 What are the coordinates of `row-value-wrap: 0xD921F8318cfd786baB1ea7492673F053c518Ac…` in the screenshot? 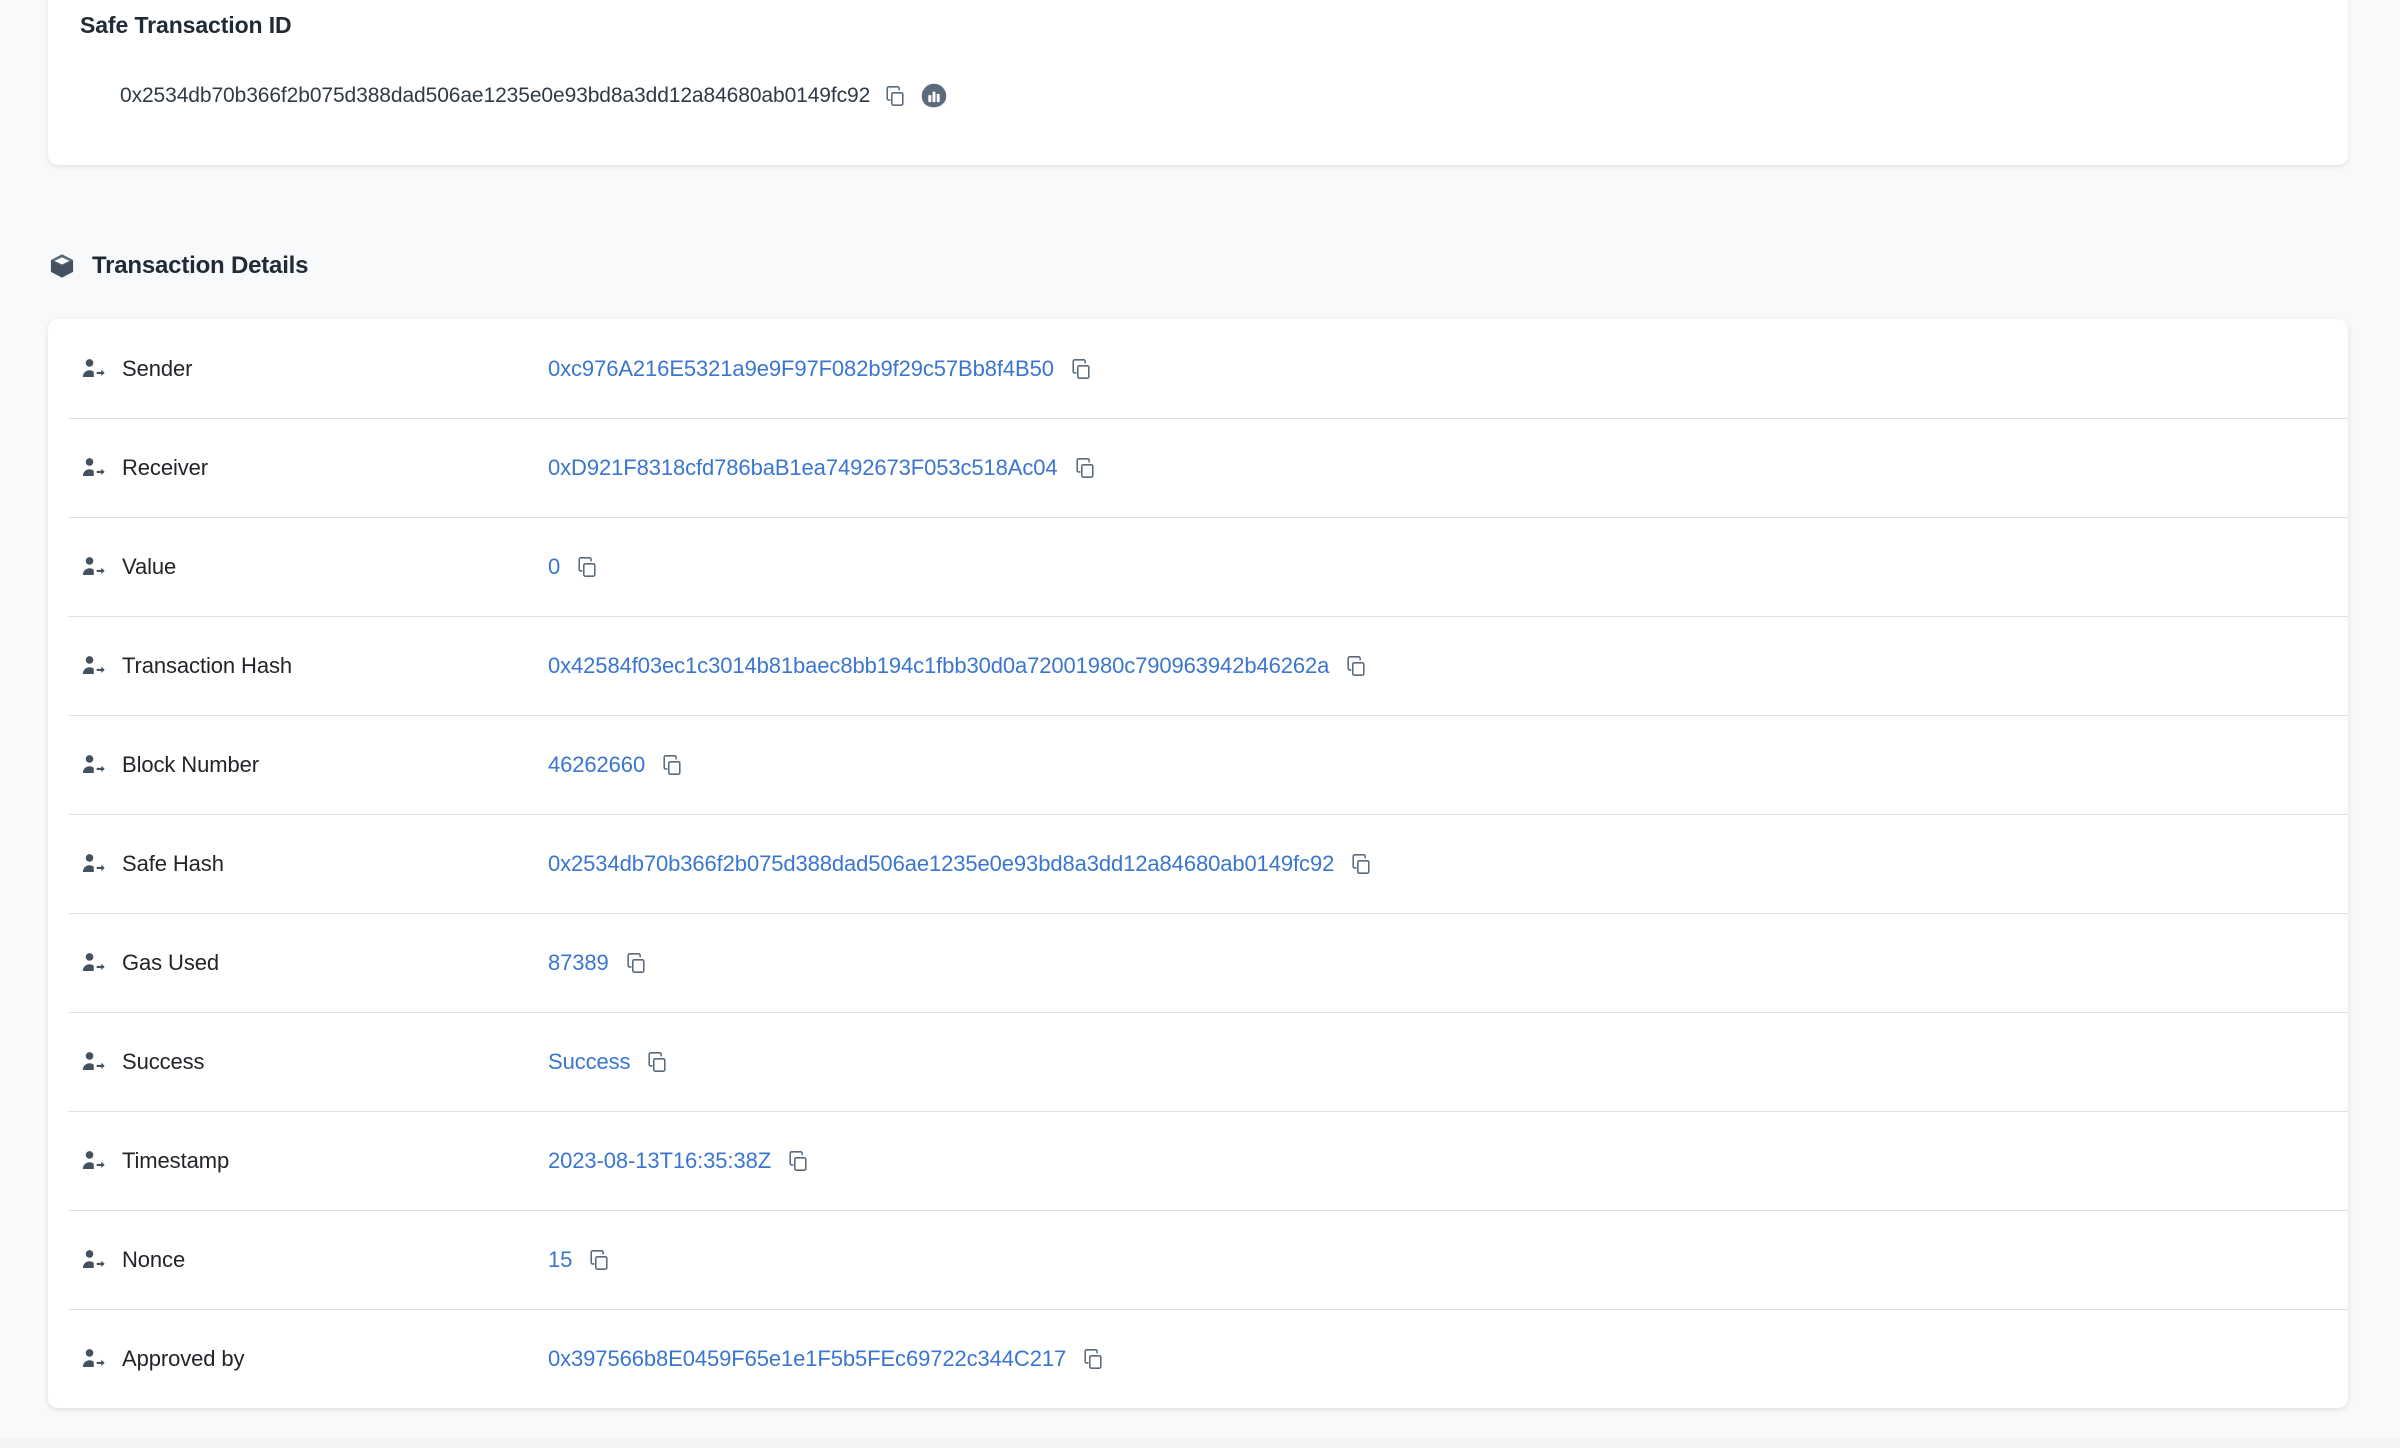 It's located at (822, 468).